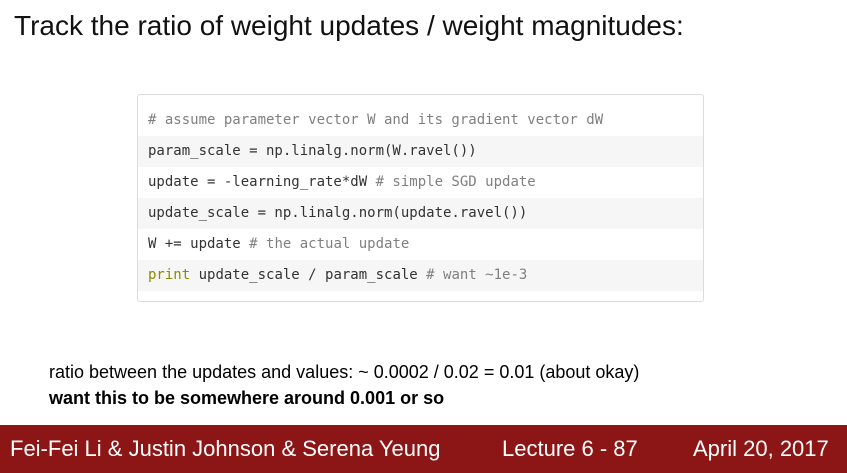  I want to click on code-line-5: W += update # the actual update, so click(420, 244).